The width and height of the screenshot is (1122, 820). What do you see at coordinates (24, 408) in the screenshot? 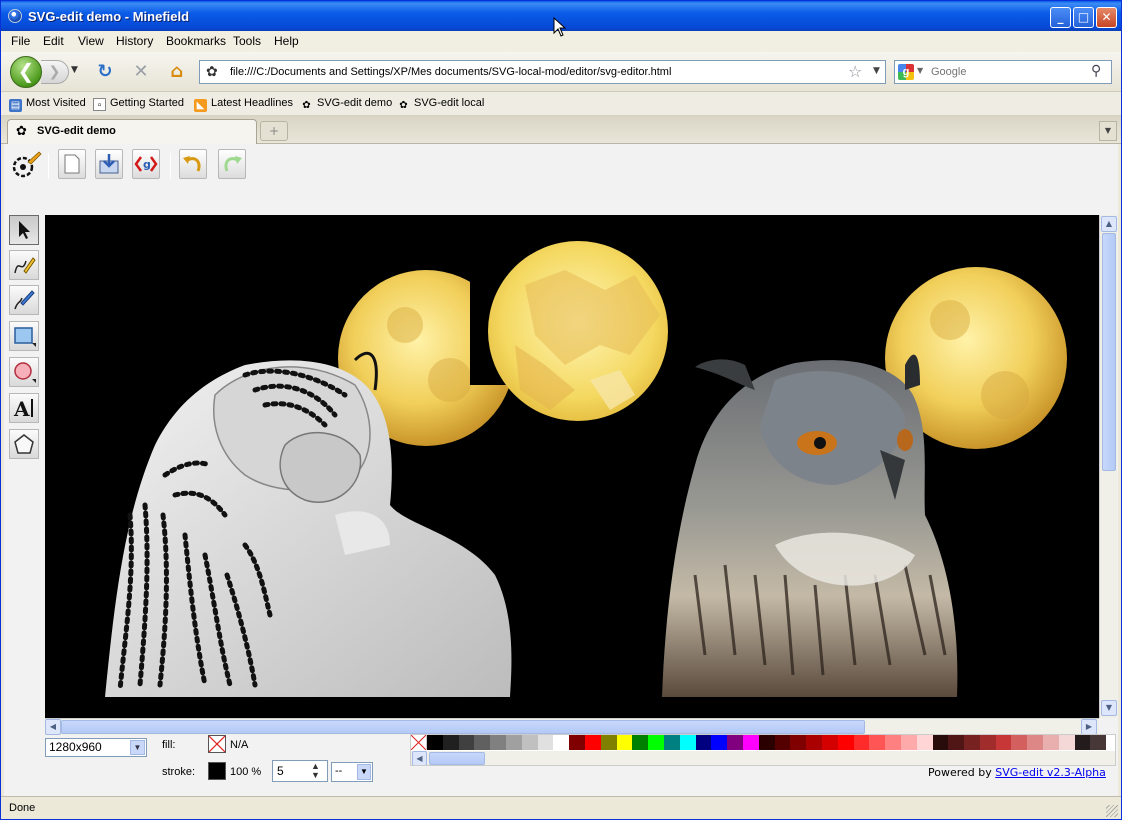
I see `text-tool: A` at bounding box center [24, 408].